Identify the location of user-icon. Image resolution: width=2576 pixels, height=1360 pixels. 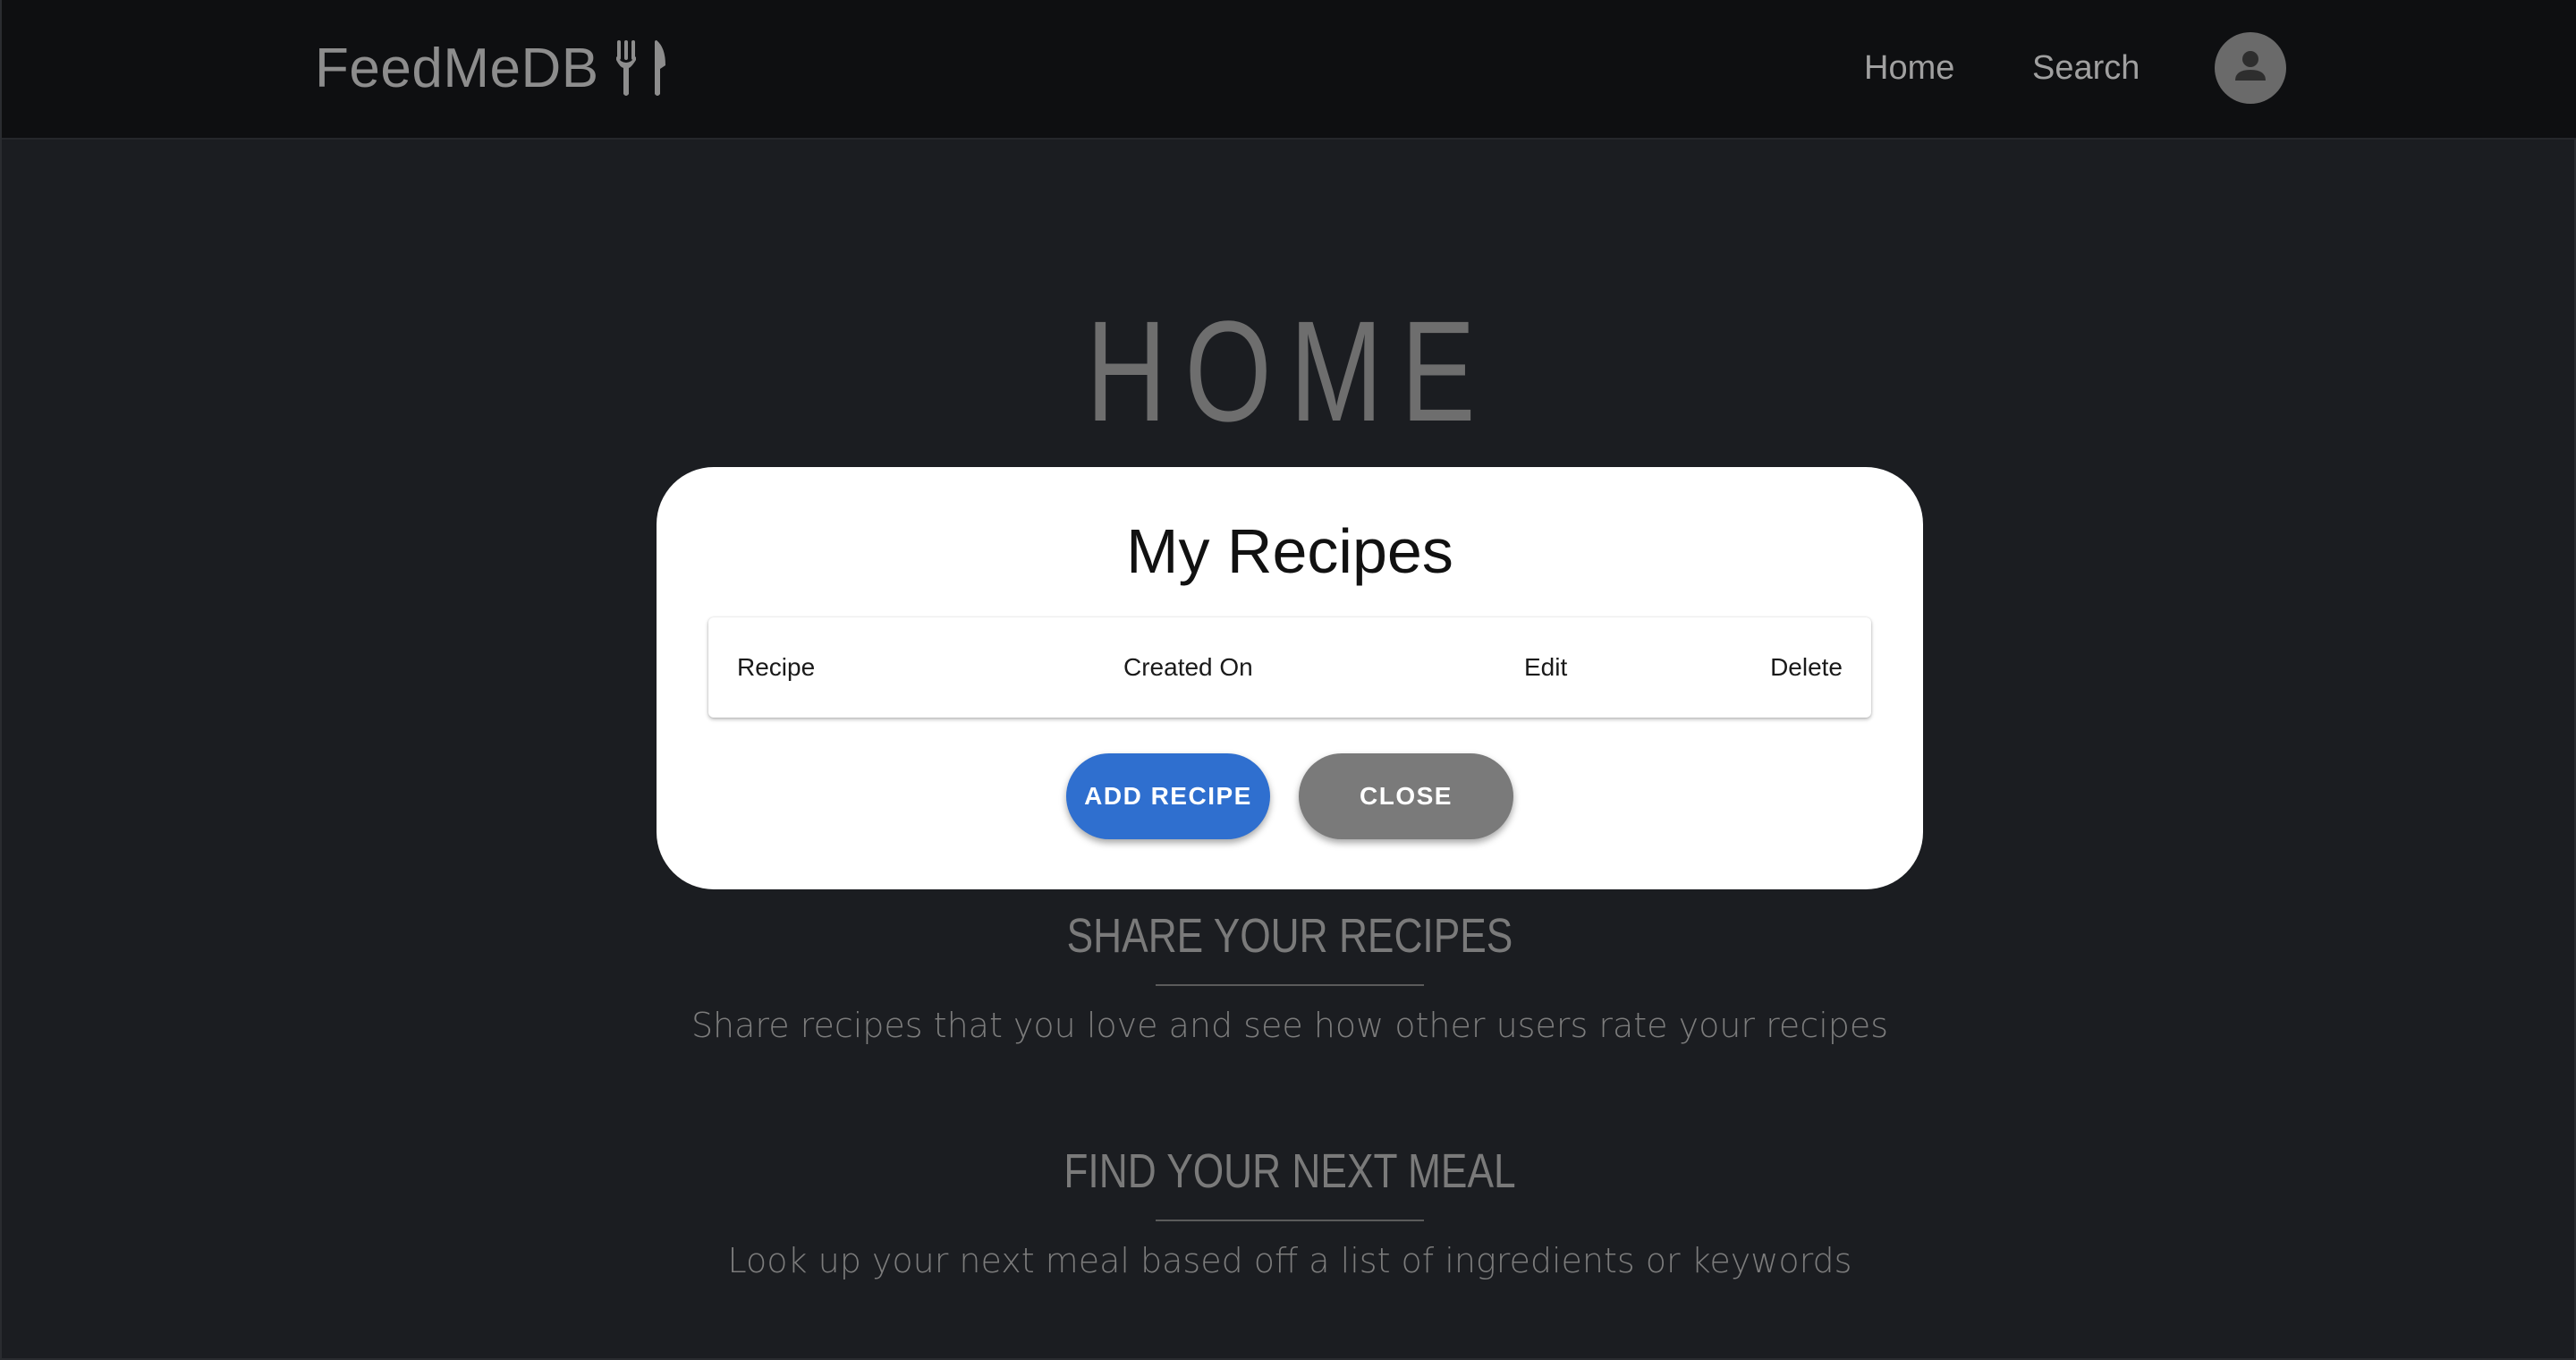
(2250, 68).